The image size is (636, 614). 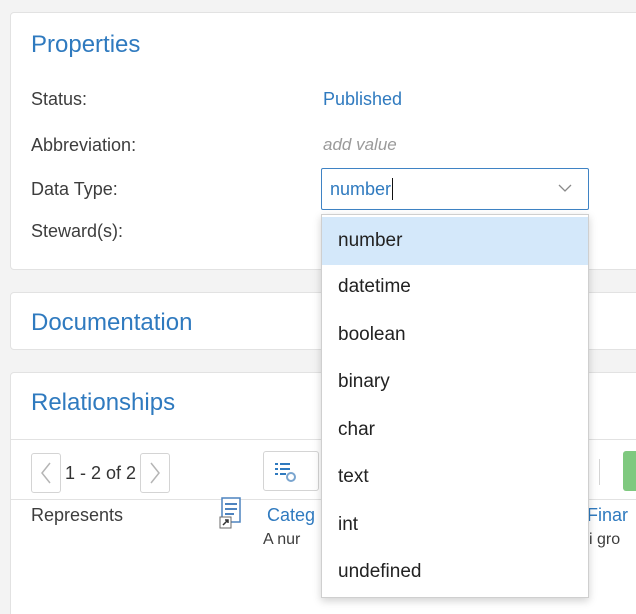 I want to click on pager-next-button, so click(x=155, y=473).